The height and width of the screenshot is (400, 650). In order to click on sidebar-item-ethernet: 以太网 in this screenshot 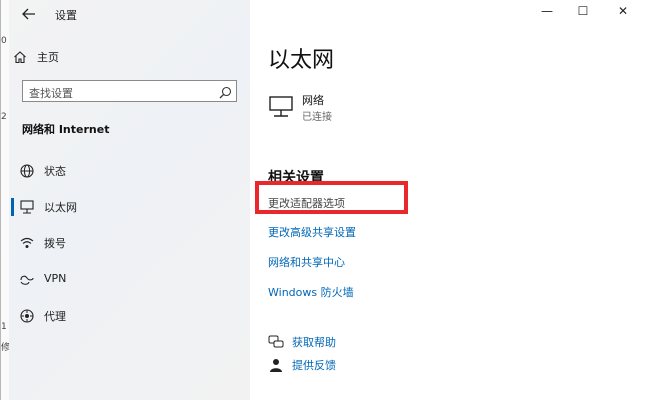, I will do `click(130, 207)`.